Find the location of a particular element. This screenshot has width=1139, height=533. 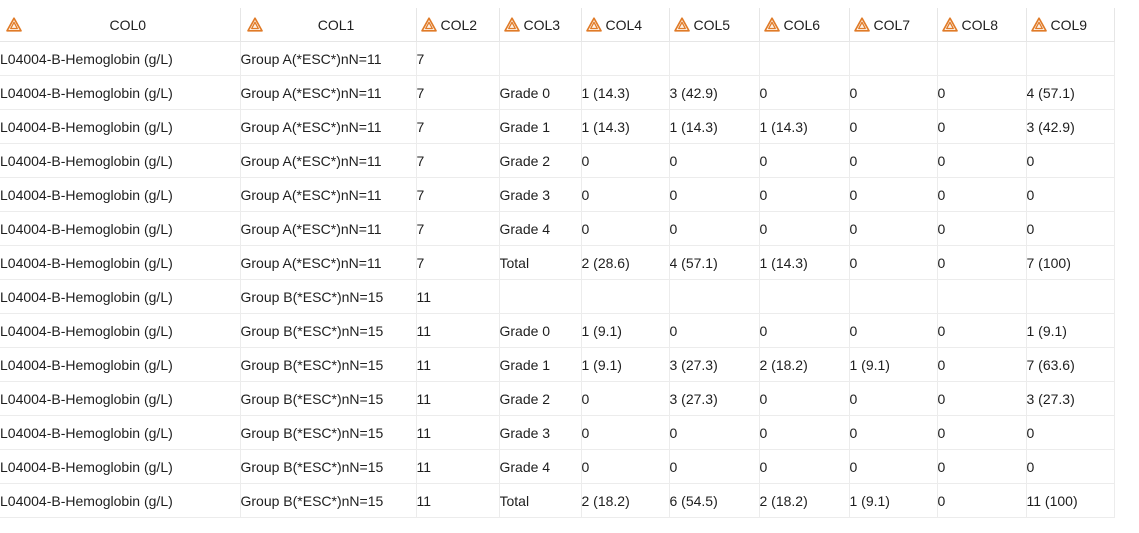

cell-col9: 7 (100) is located at coordinates (1070, 262).